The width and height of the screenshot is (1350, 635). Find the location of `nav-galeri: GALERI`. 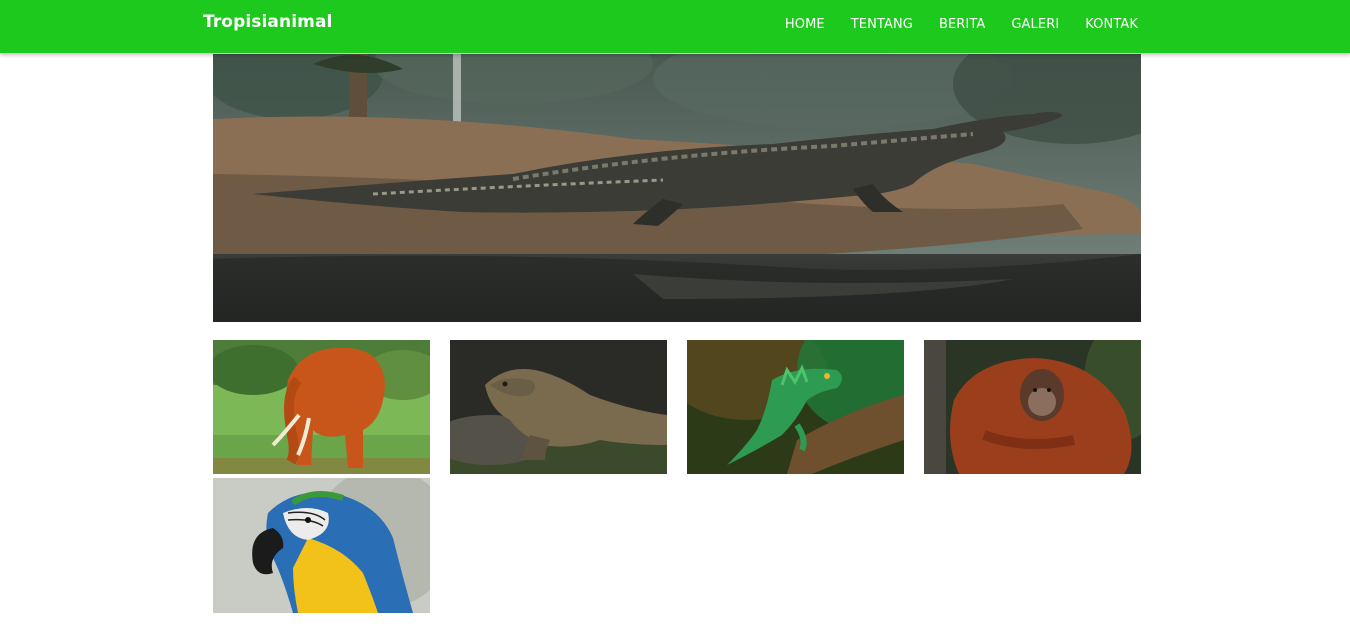

nav-galeri: GALERI is located at coordinates (1035, 24).